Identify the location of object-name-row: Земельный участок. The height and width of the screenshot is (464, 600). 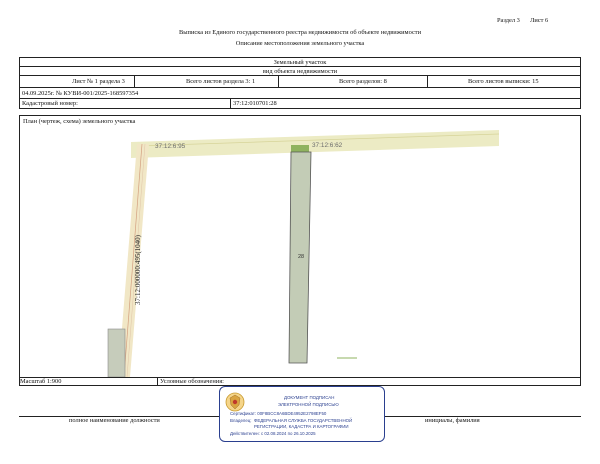
(300, 61).